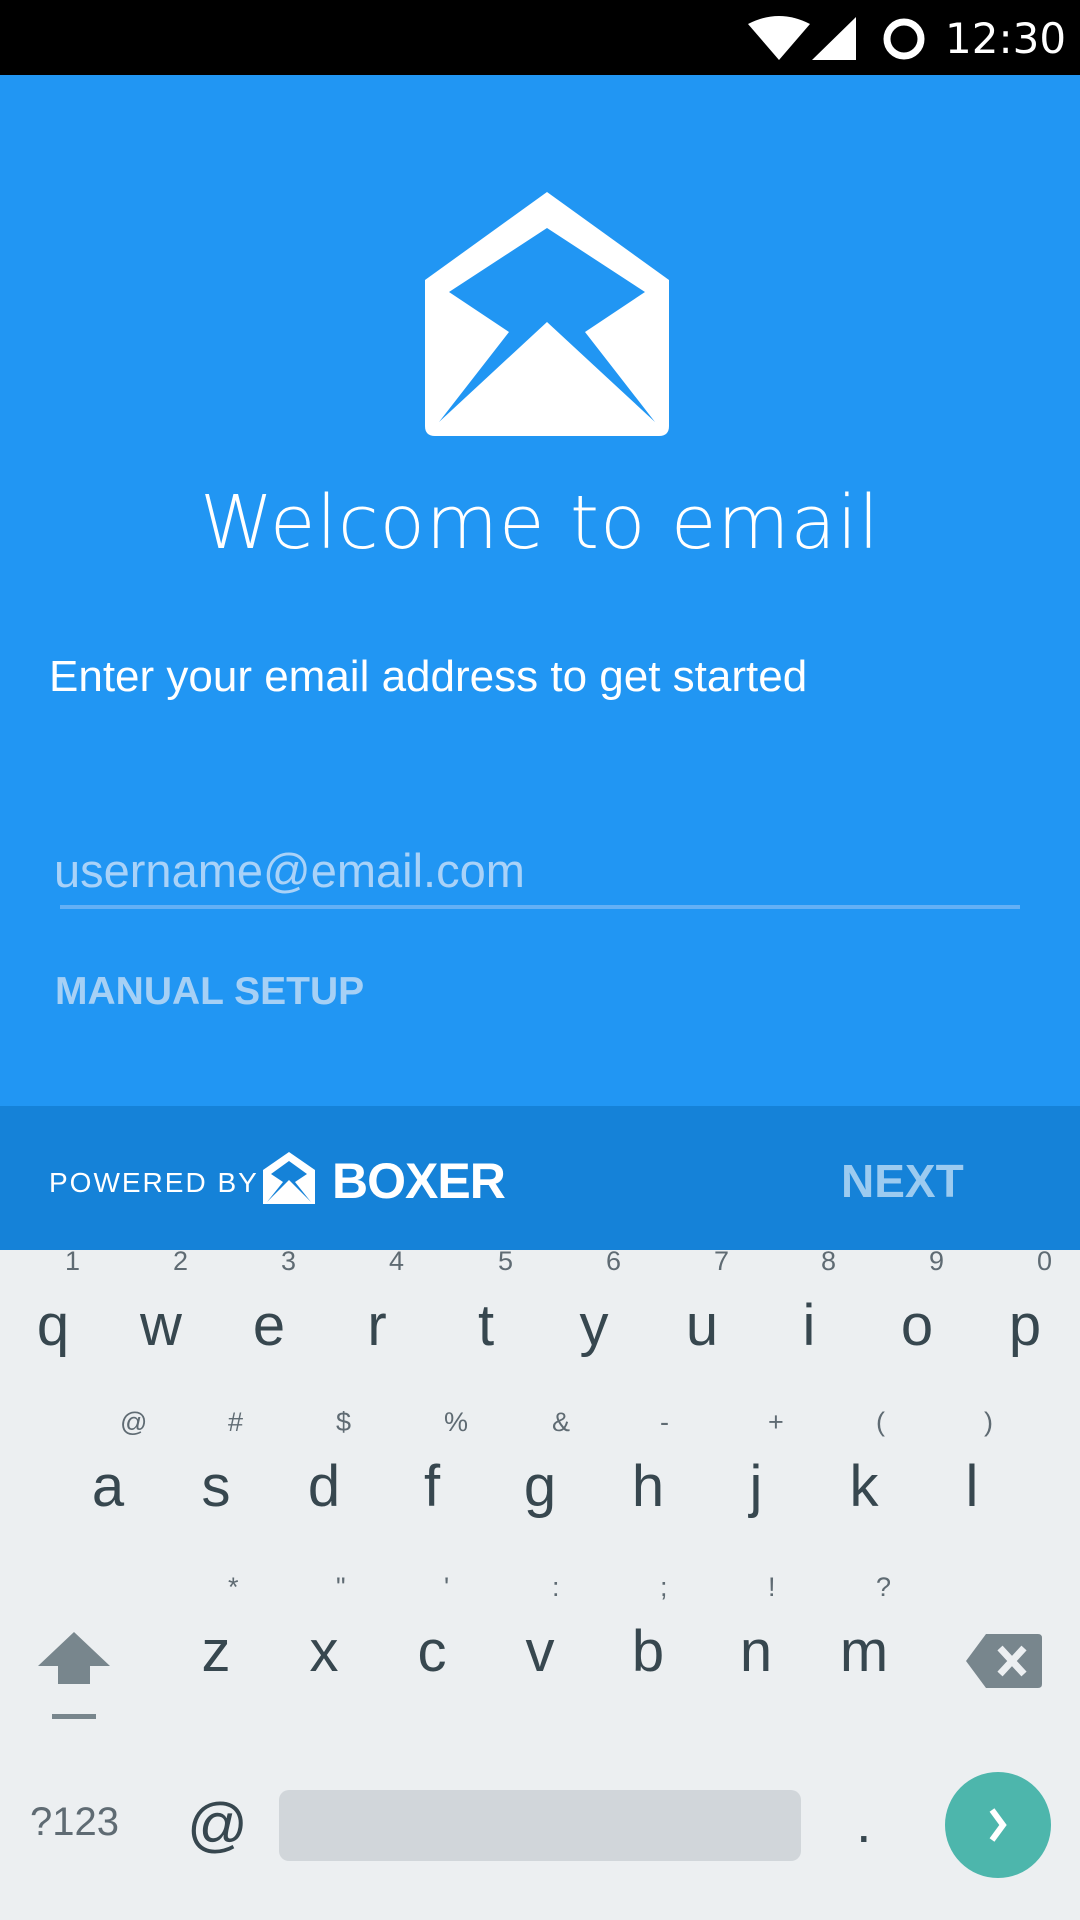  I want to click on status-bar: 12:30, so click(540, 37).